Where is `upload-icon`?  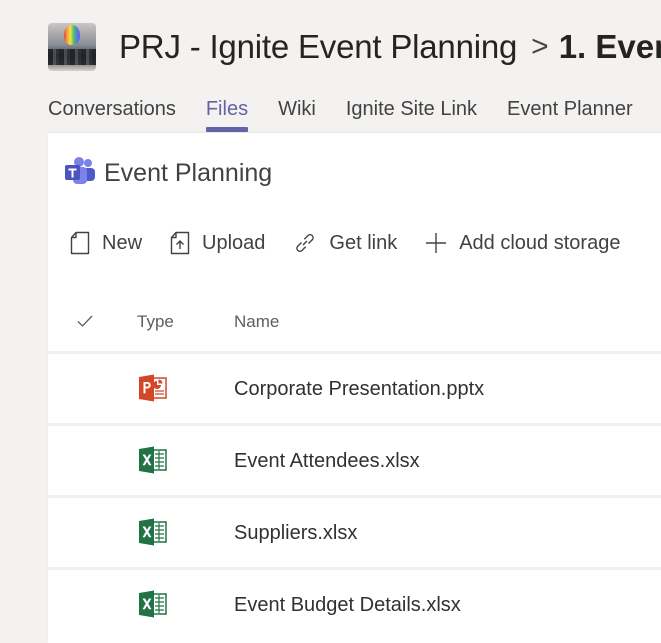
upload-icon is located at coordinates (180, 243).